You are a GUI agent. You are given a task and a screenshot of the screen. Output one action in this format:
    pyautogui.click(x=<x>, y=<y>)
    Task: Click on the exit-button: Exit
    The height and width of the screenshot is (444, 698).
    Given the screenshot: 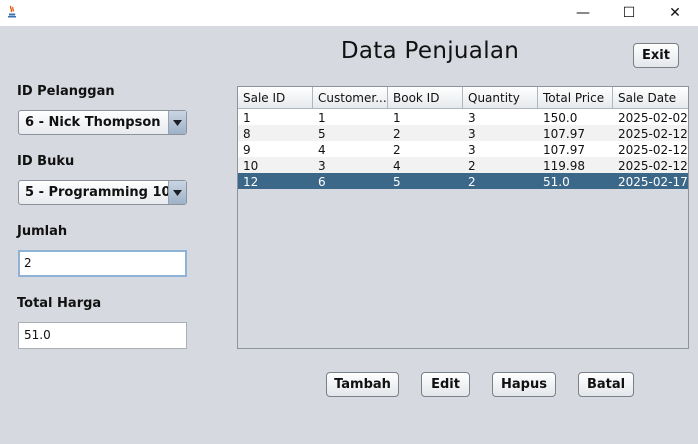 What is the action you would take?
    pyautogui.click(x=656, y=55)
    